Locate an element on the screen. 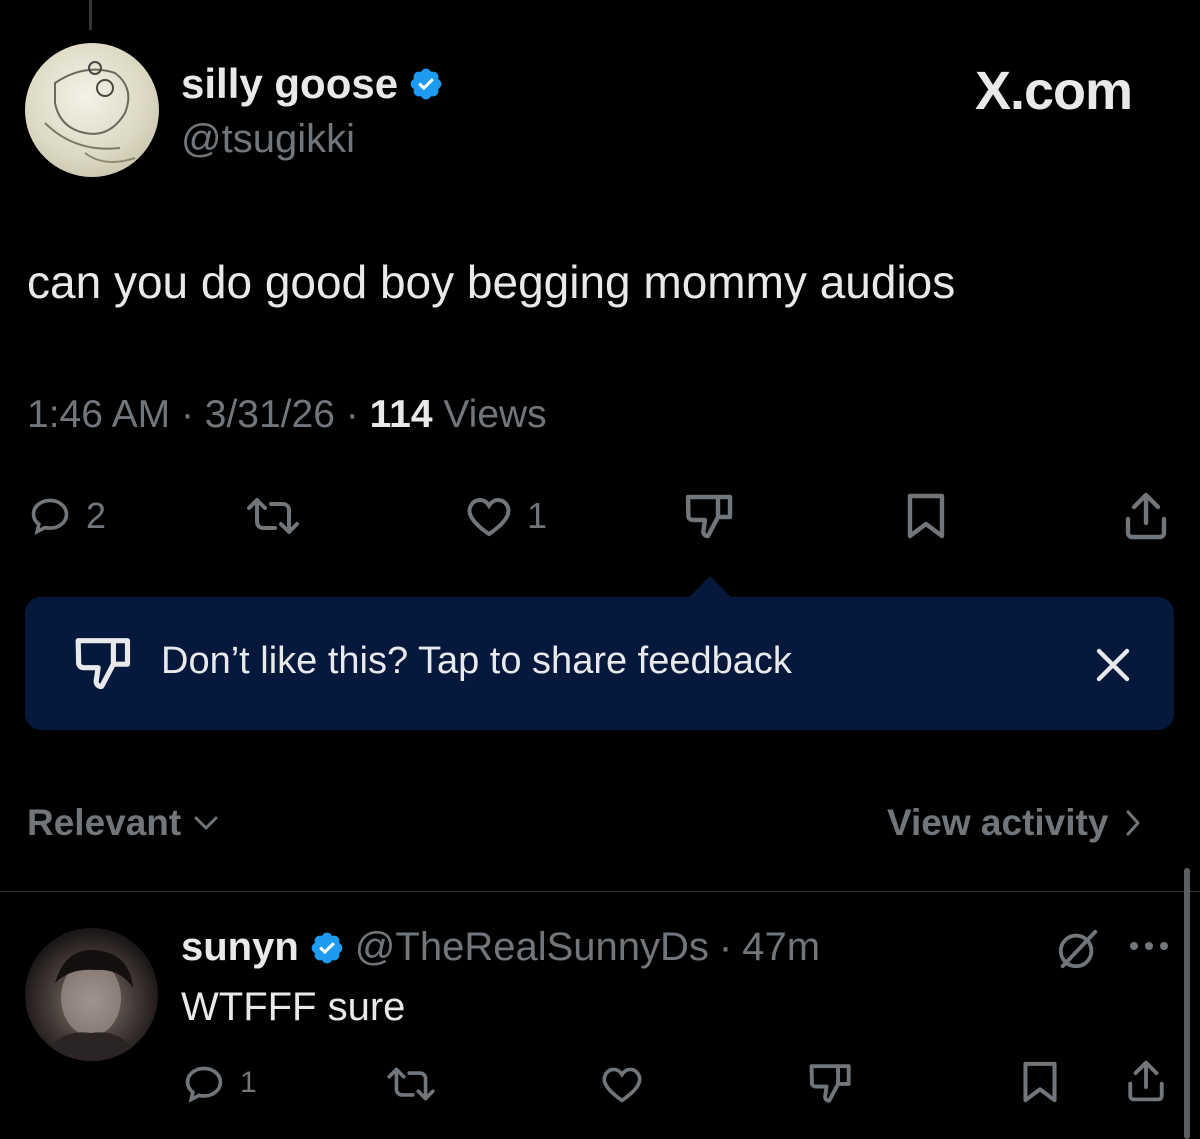 The width and height of the screenshot is (1200, 1139). like-count: 1 is located at coordinates (537, 515).